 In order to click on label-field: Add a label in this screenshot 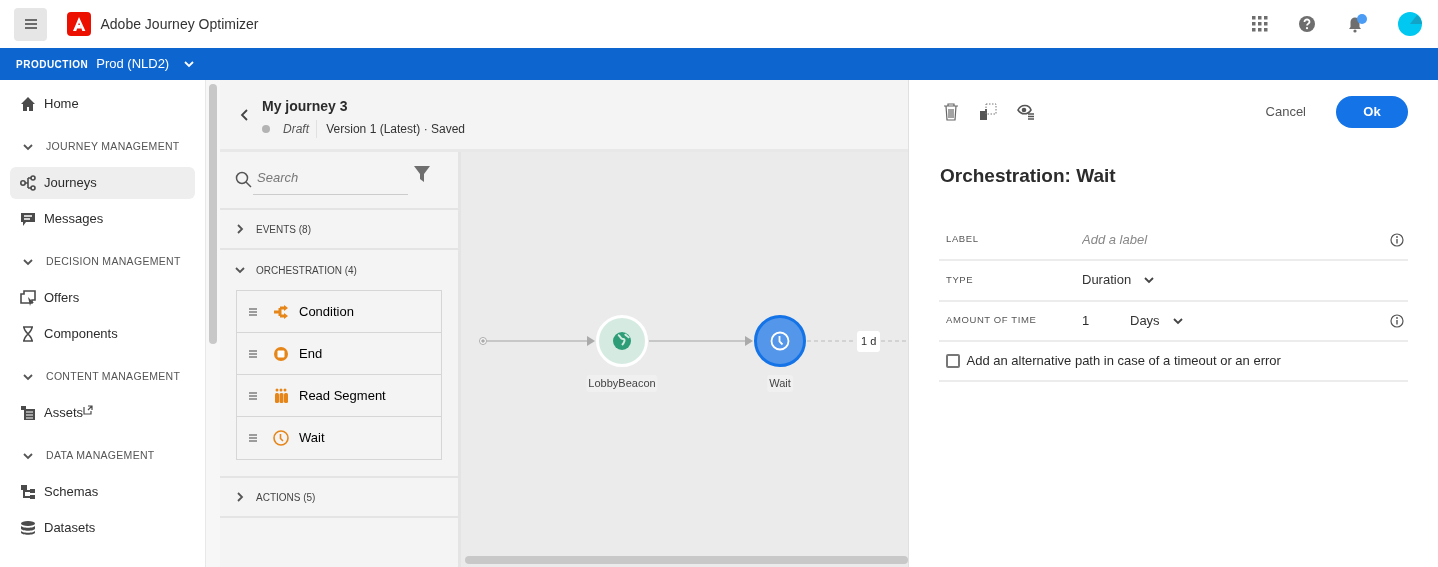, I will do `click(1236, 239)`.